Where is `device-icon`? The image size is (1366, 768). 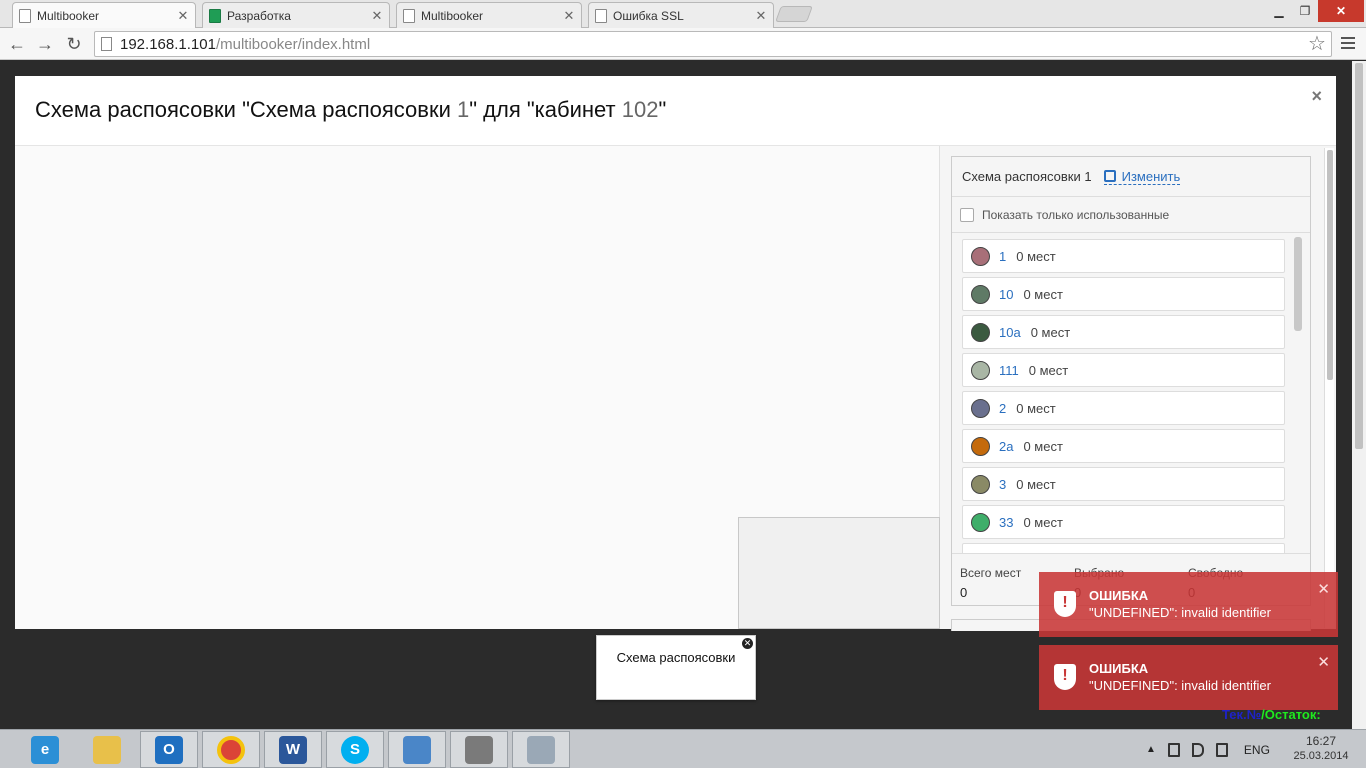 device-icon is located at coordinates (1173, 749).